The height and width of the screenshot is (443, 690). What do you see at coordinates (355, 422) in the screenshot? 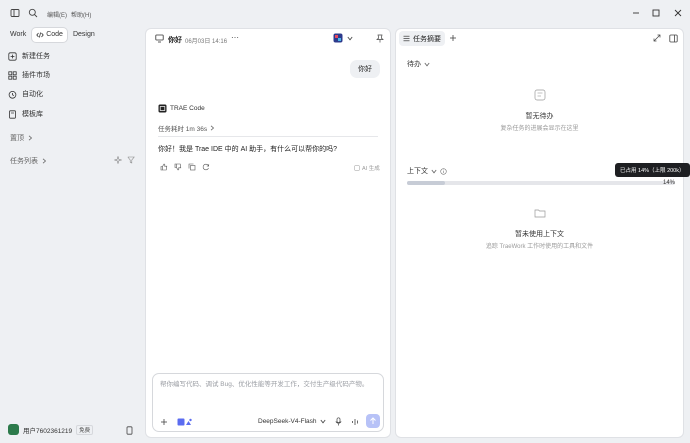
I see `voice-wave-icon` at bounding box center [355, 422].